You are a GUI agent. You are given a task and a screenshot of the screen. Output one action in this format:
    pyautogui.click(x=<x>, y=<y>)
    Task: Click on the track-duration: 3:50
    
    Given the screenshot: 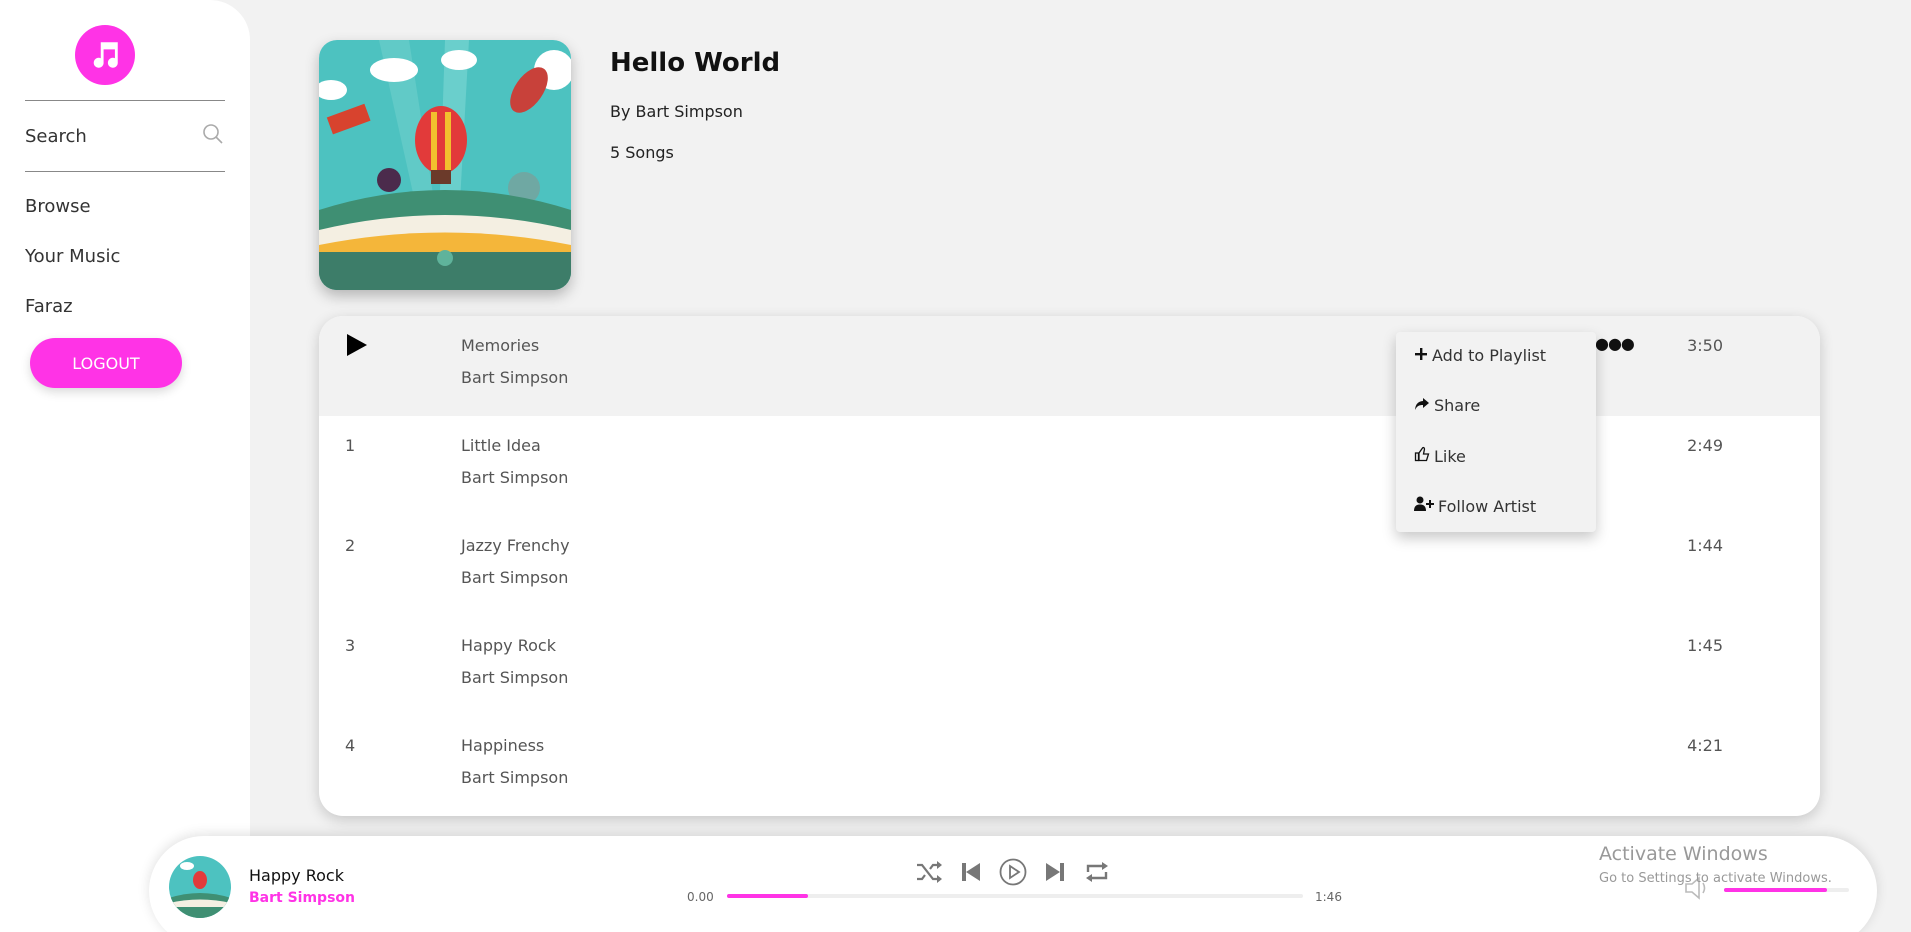 What is the action you would take?
    pyautogui.click(x=1705, y=345)
    